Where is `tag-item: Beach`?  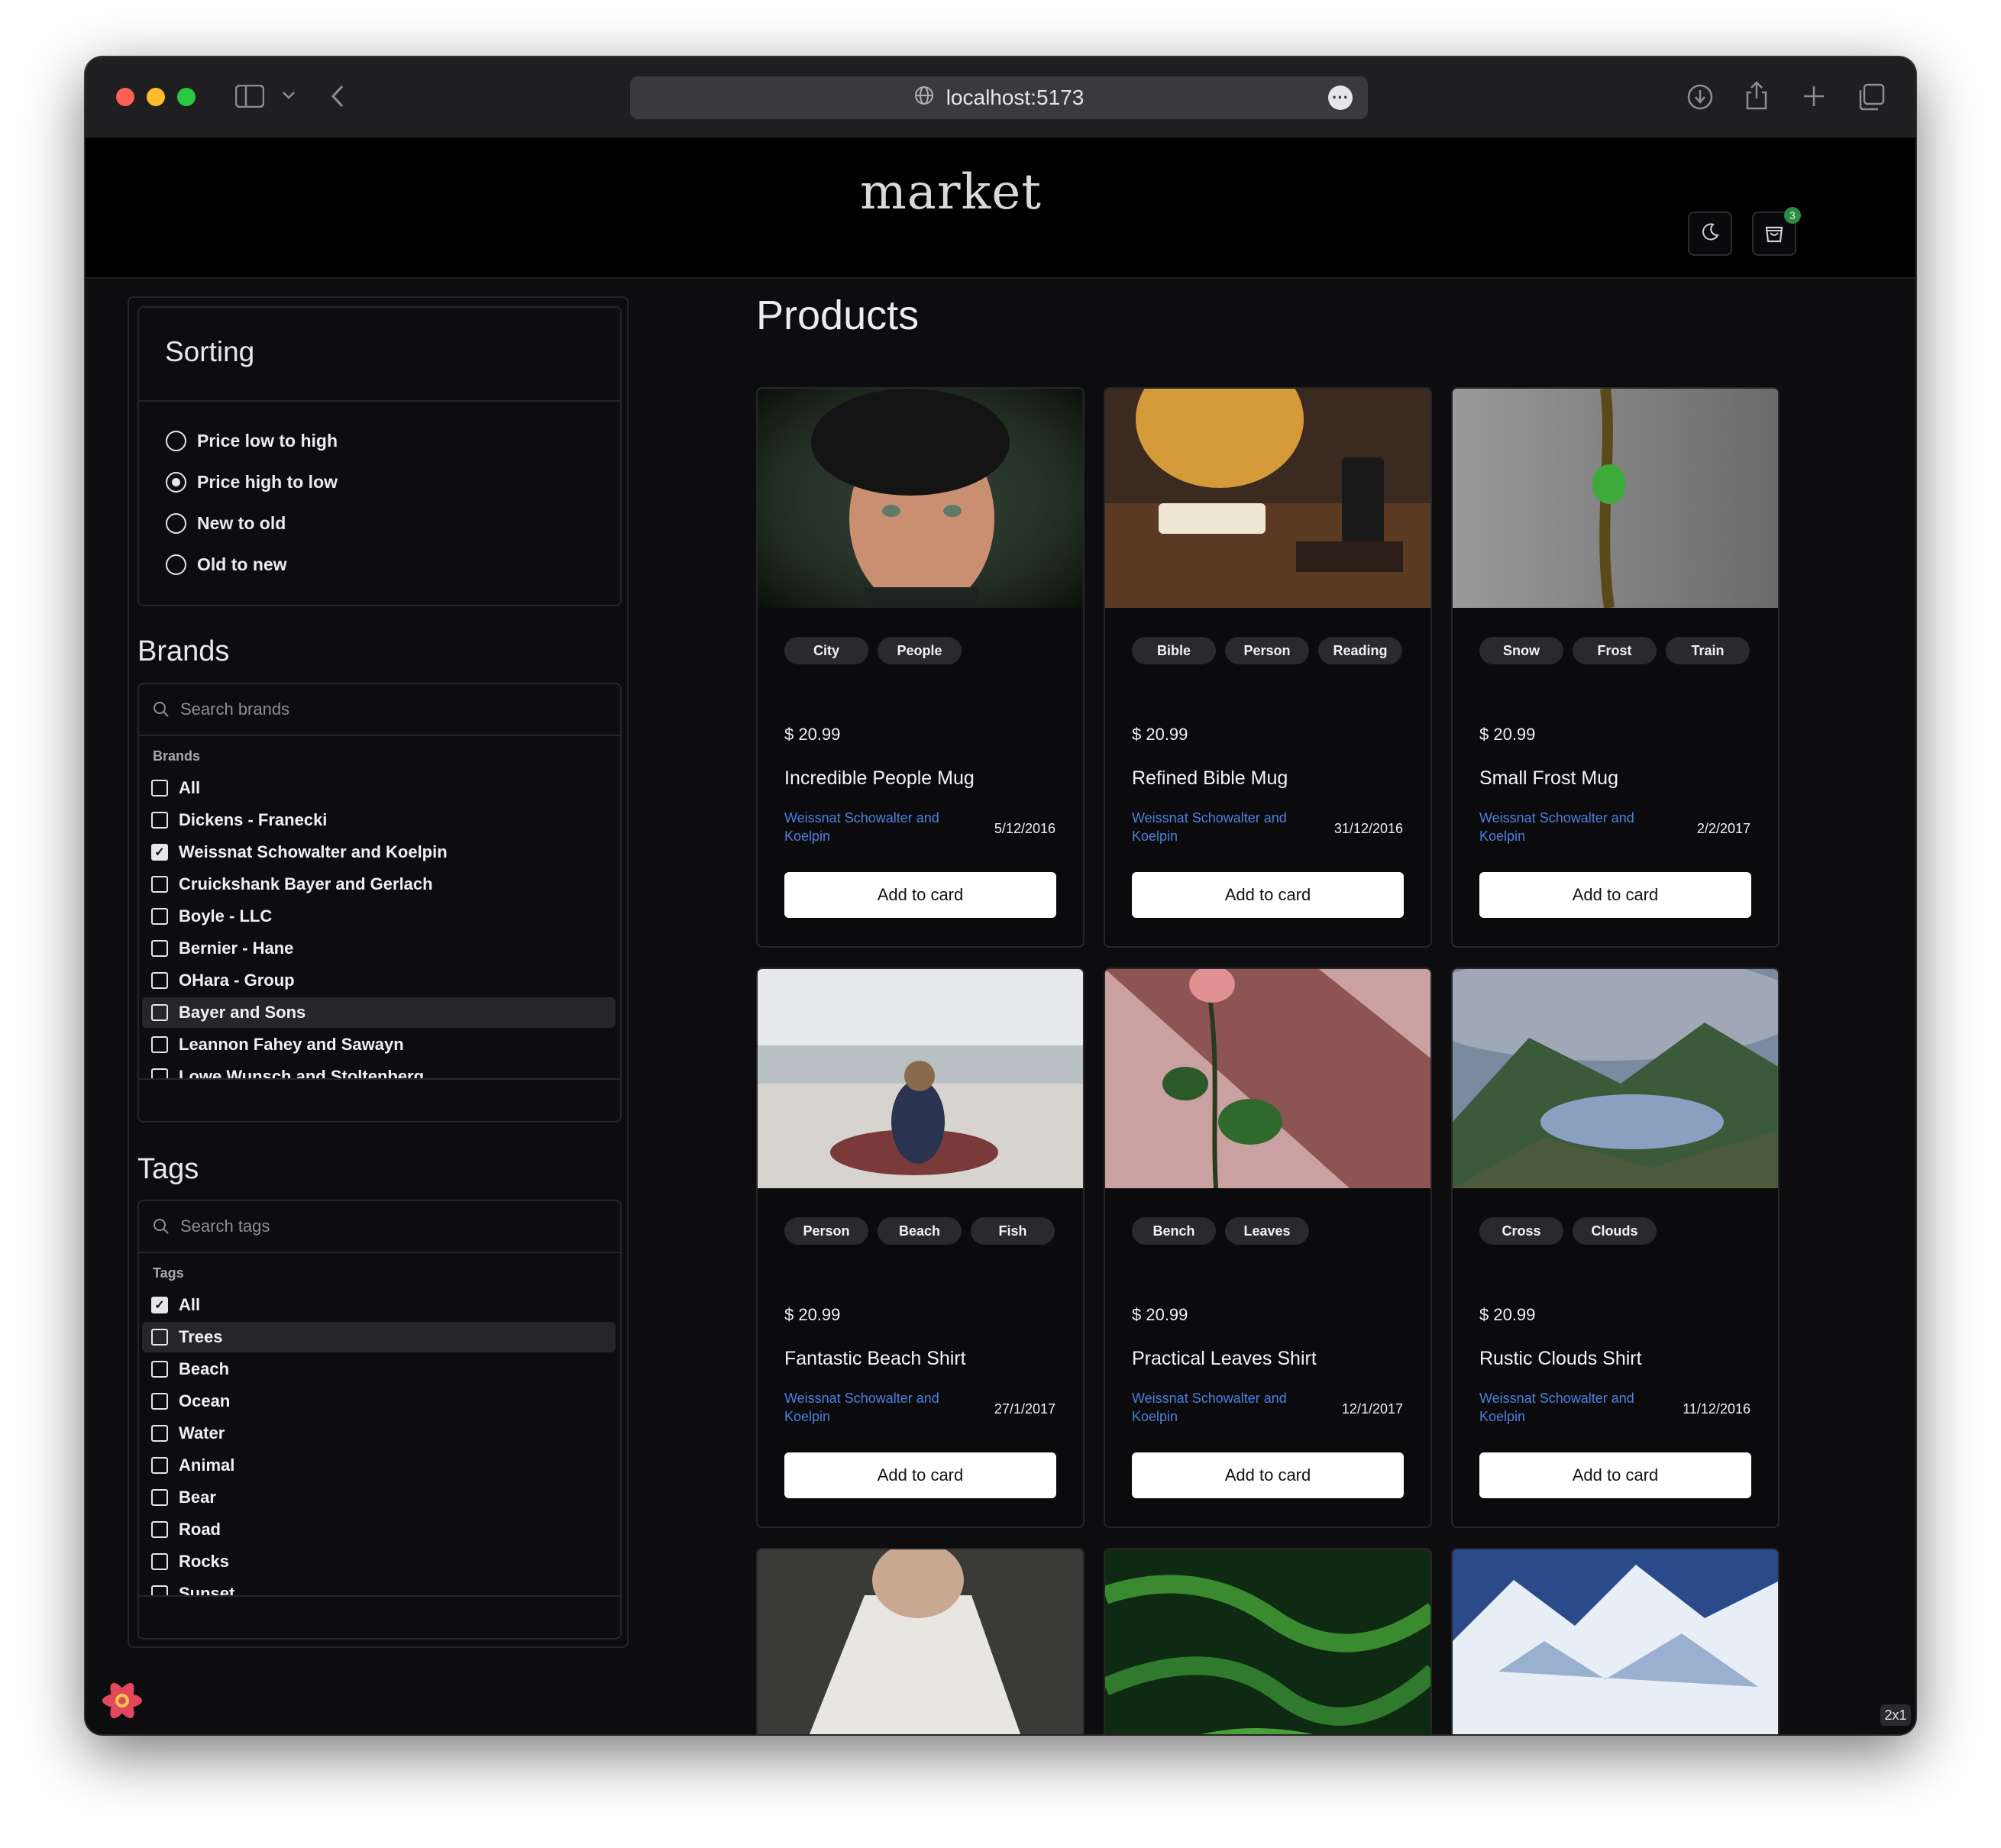
tag-item: Beach is located at coordinates (379, 1369).